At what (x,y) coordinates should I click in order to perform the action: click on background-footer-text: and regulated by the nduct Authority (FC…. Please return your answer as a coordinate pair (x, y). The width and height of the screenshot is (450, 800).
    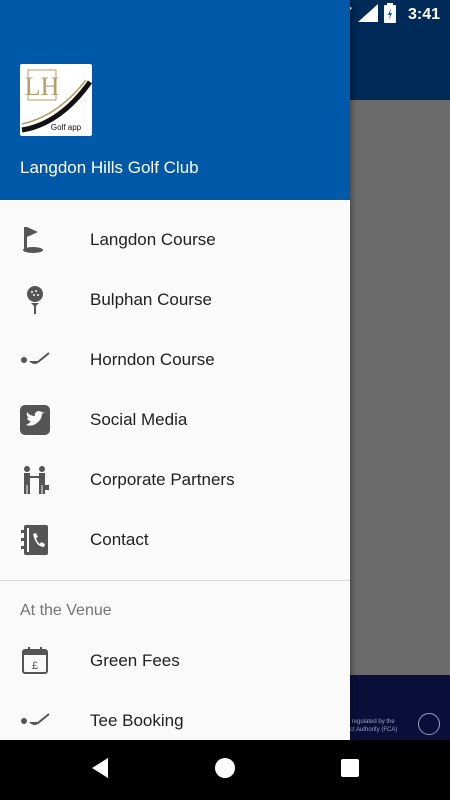
    Looking at the image, I should click on (369, 726).